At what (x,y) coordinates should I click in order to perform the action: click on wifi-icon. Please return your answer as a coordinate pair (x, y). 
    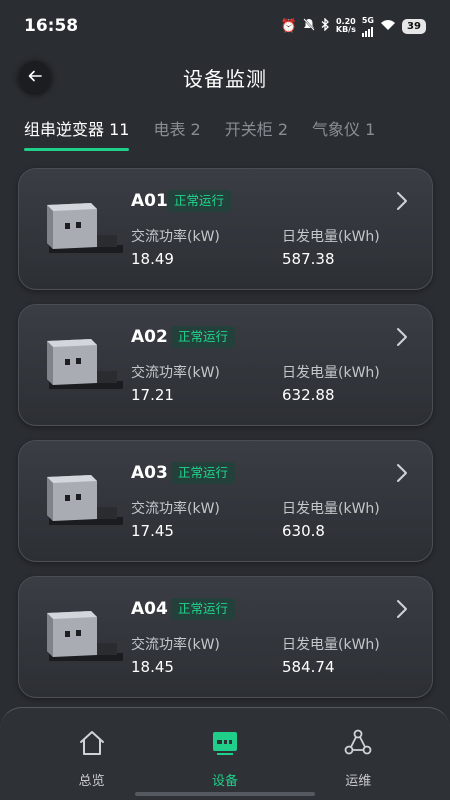
    Looking at the image, I should click on (388, 26).